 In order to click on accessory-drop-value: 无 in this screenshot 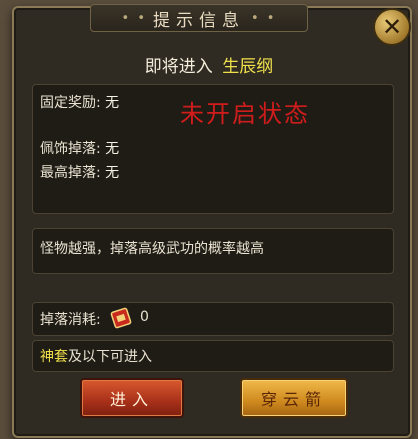, I will do `click(112, 149)`.